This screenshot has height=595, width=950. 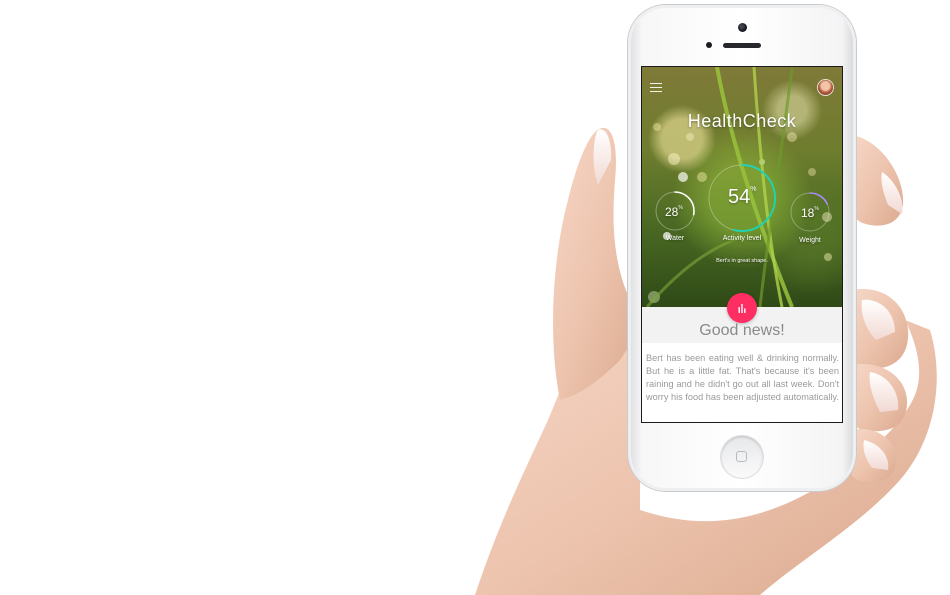 I want to click on home-square-icon, so click(x=741, y=456).